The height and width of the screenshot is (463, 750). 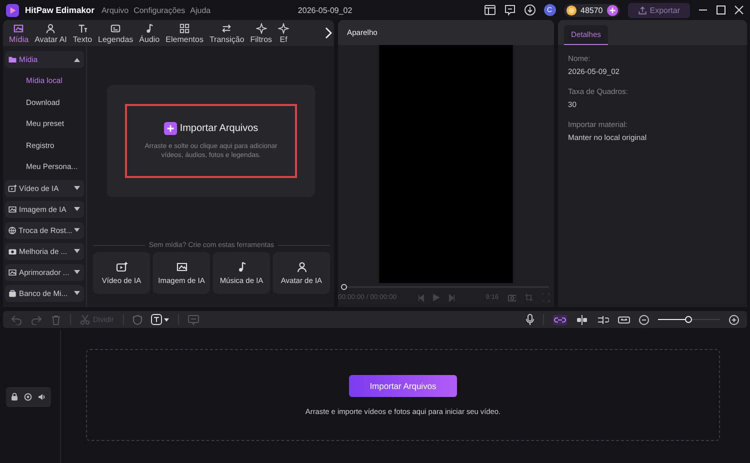 I want to click on layout-icon, so click(x=490, y=10).